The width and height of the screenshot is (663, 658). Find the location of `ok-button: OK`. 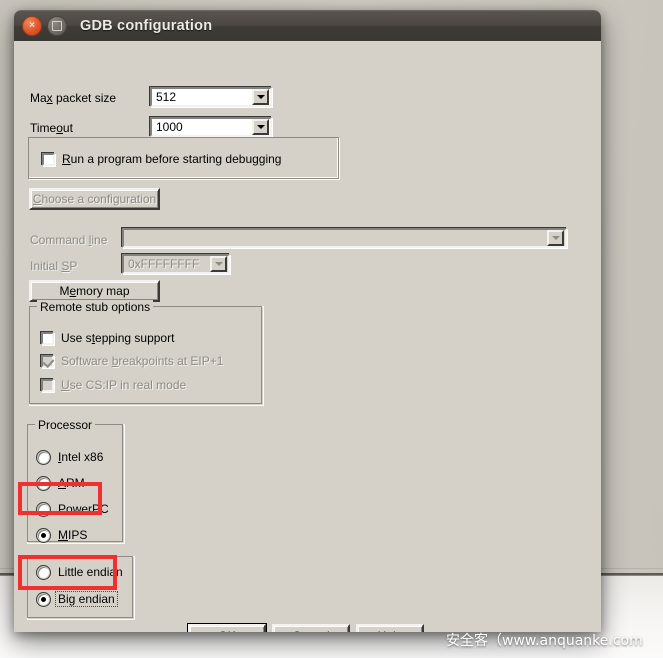

ok-button: OK is located at coordinates (227, 628).